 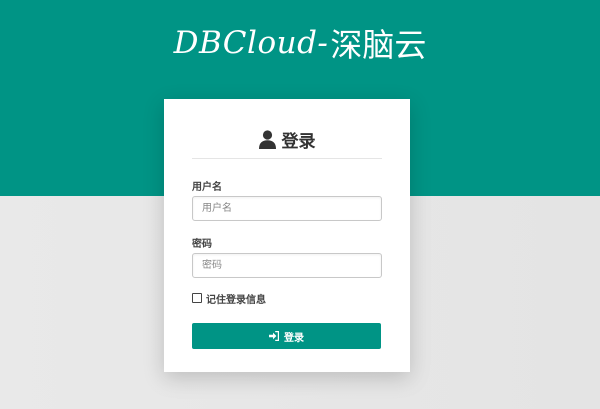 I want to click on username-input, so click(x=287, y=208).